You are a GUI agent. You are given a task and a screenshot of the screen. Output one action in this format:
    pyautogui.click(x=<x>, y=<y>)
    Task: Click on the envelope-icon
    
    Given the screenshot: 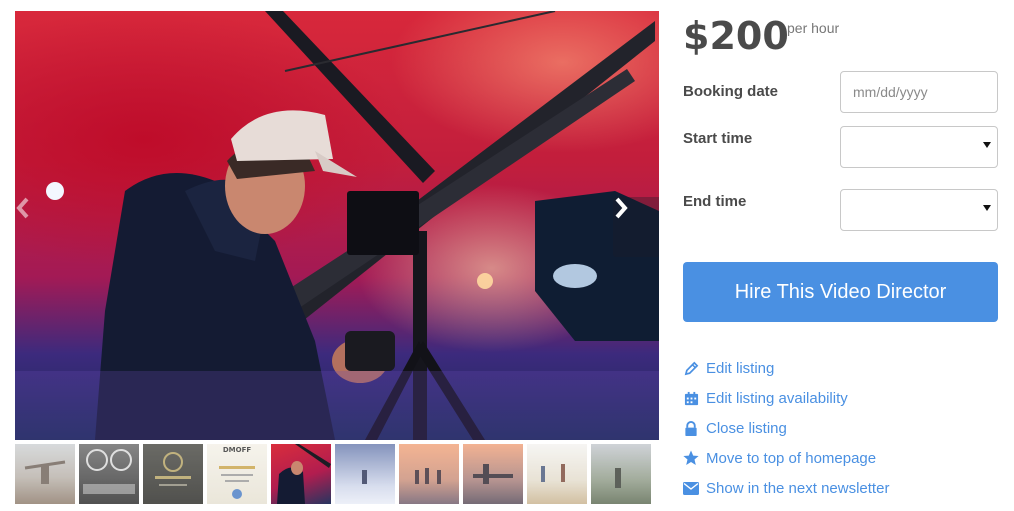 What is the action you would take?
    pyautogui.click(x=691, y=488)
    